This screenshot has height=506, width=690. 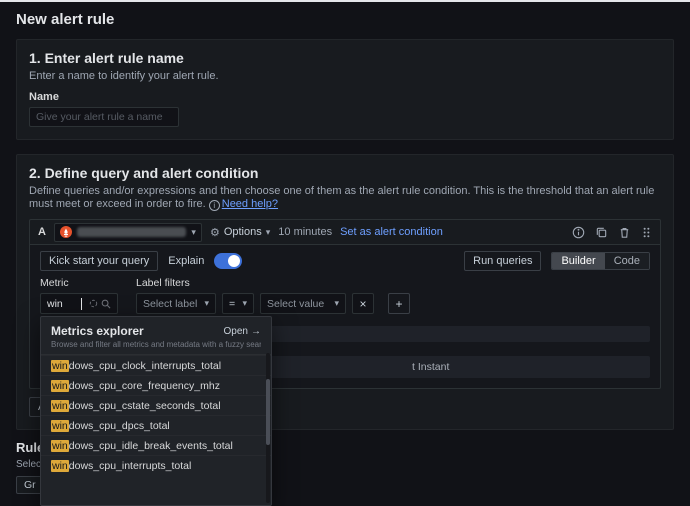 I want to click on page-title: New alert rule, so click(x=65, y=19).